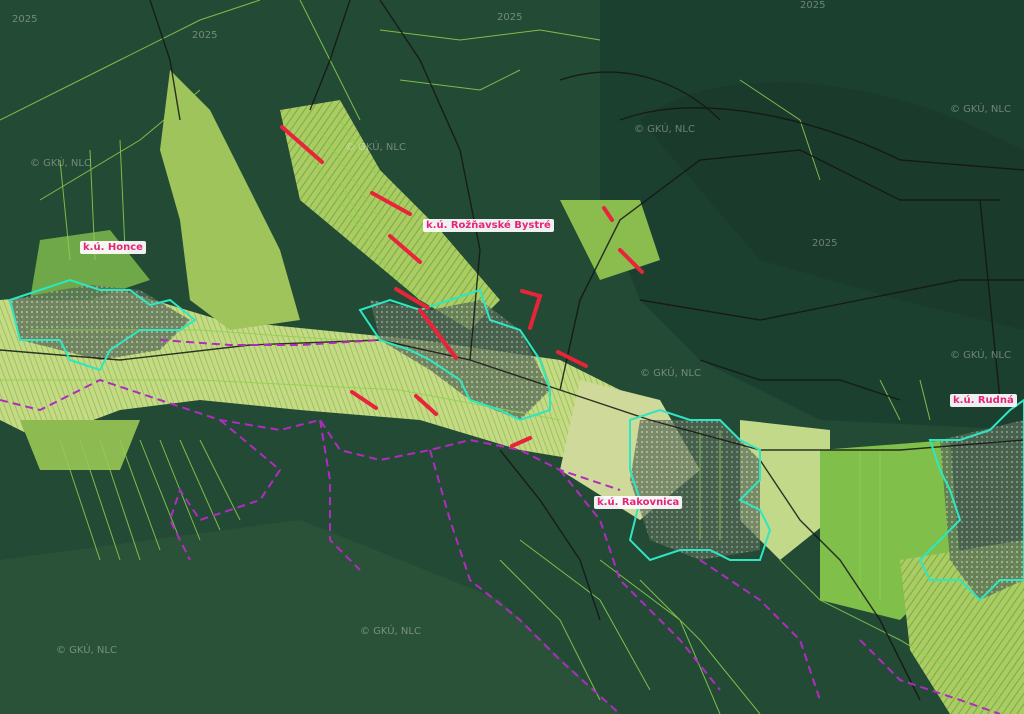  What do you see at coordinates (983, 400) in the screenshot?
I see `label-rudna: k.ú. Rudná` at bounding box center [983, 400].